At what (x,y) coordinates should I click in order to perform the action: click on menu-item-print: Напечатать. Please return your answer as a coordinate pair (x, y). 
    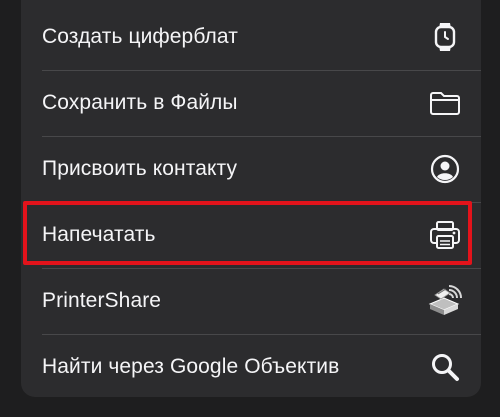
    Looking at the image, I should click on (251, 235).